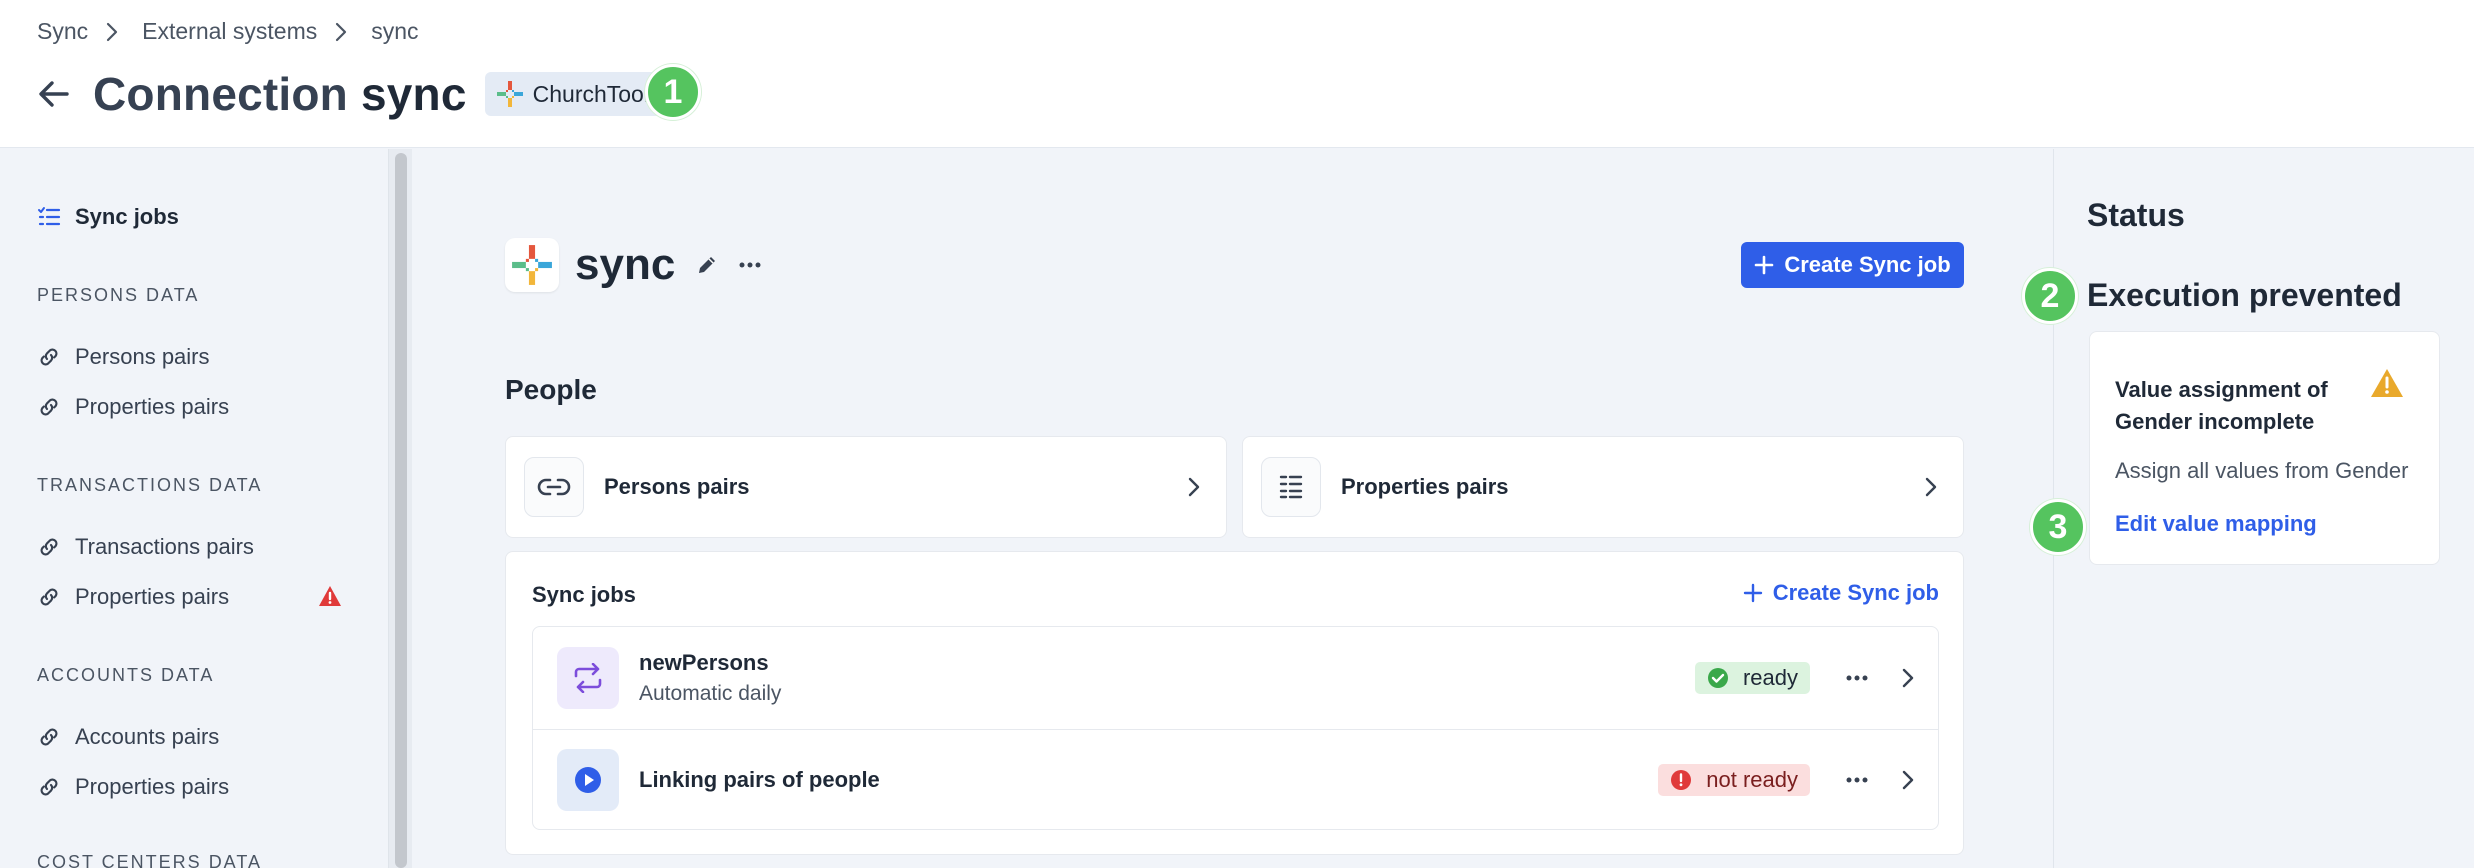 The height and width of the screenshot is (868, 2474). I want to click on sidebar-item-transactions-properties-pairs: Properties pairs, so click(192, 597).